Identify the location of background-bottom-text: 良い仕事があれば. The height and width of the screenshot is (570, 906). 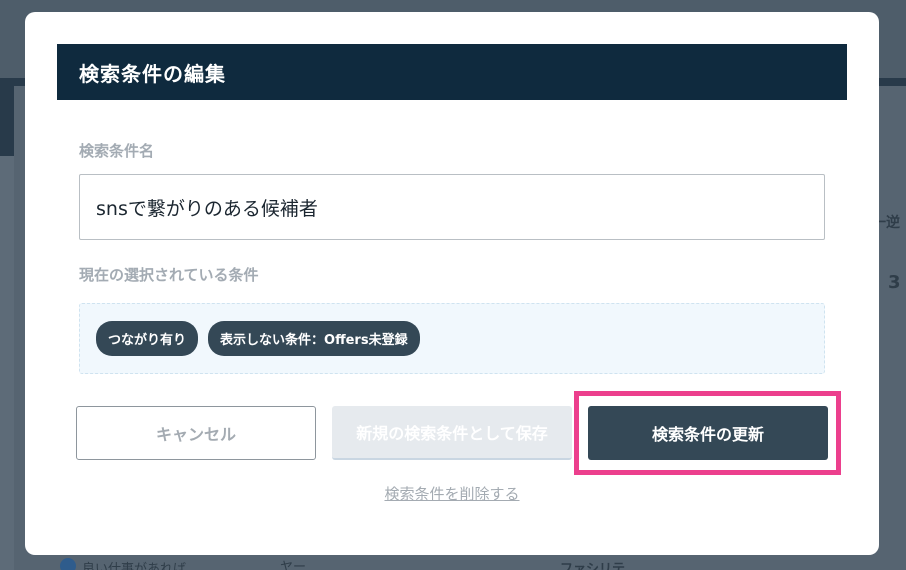
(134, 566).